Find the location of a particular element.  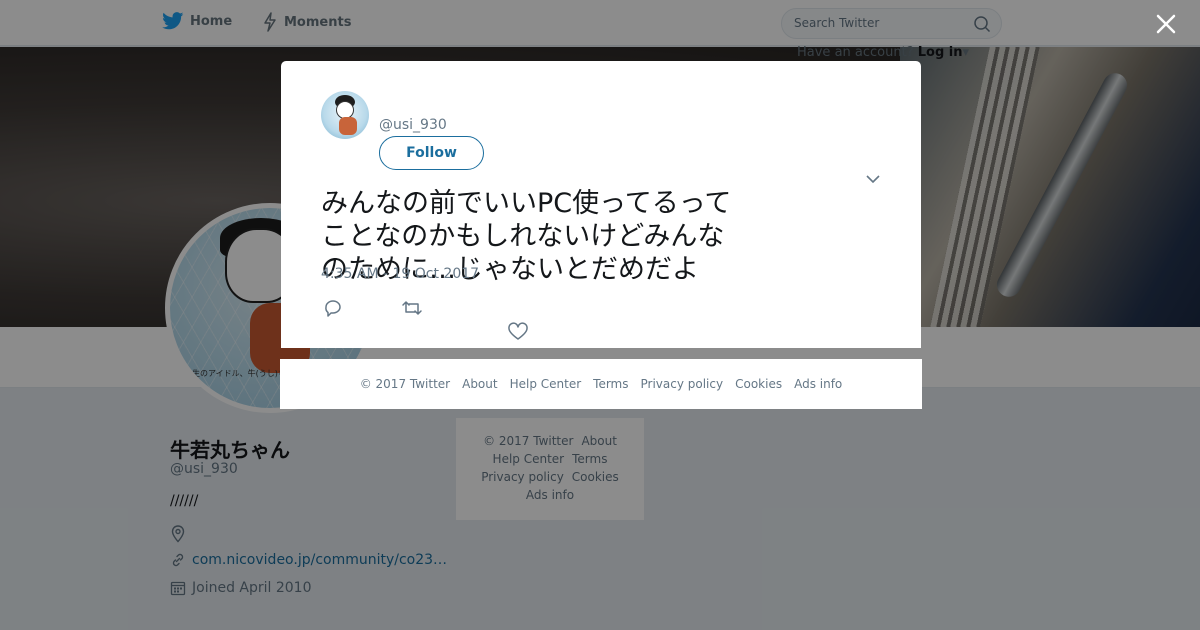

tweet-author-handle: @usi_930 is located at coordinates (413, 125).